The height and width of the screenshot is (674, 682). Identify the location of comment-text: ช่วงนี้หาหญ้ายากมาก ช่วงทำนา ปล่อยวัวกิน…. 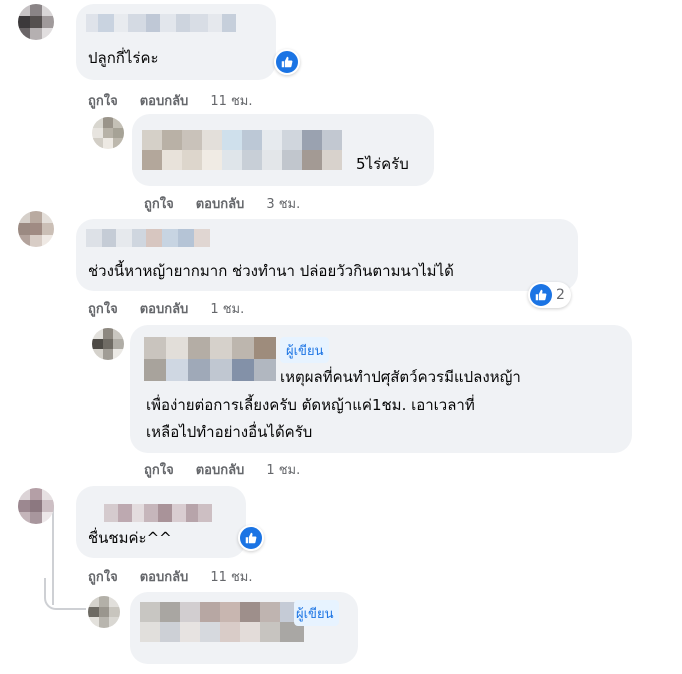
(271, 271).